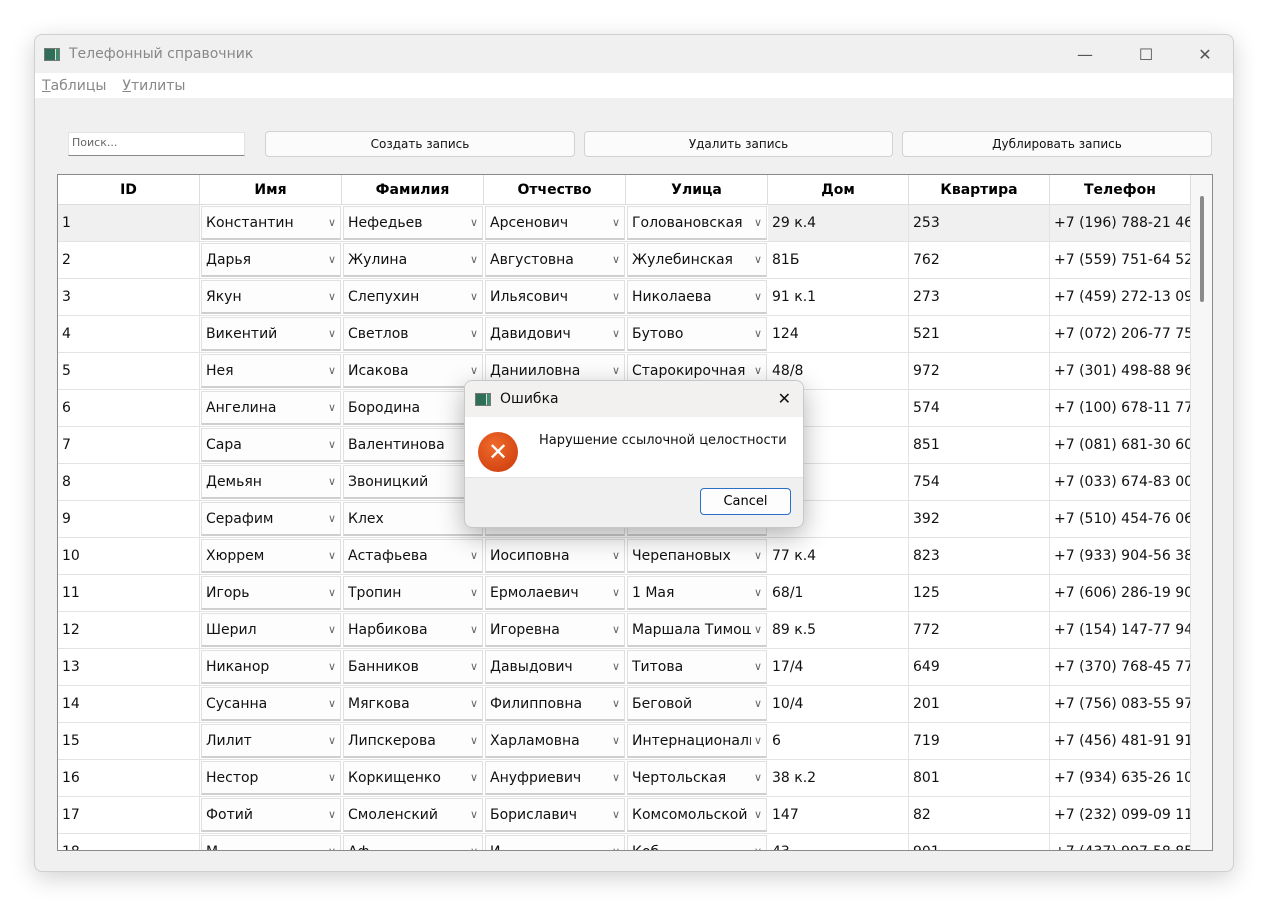  What do you see at coordinates (838, 189) in the screenshot?
I see `column-header: Дом` at bounding box center [838, 189].